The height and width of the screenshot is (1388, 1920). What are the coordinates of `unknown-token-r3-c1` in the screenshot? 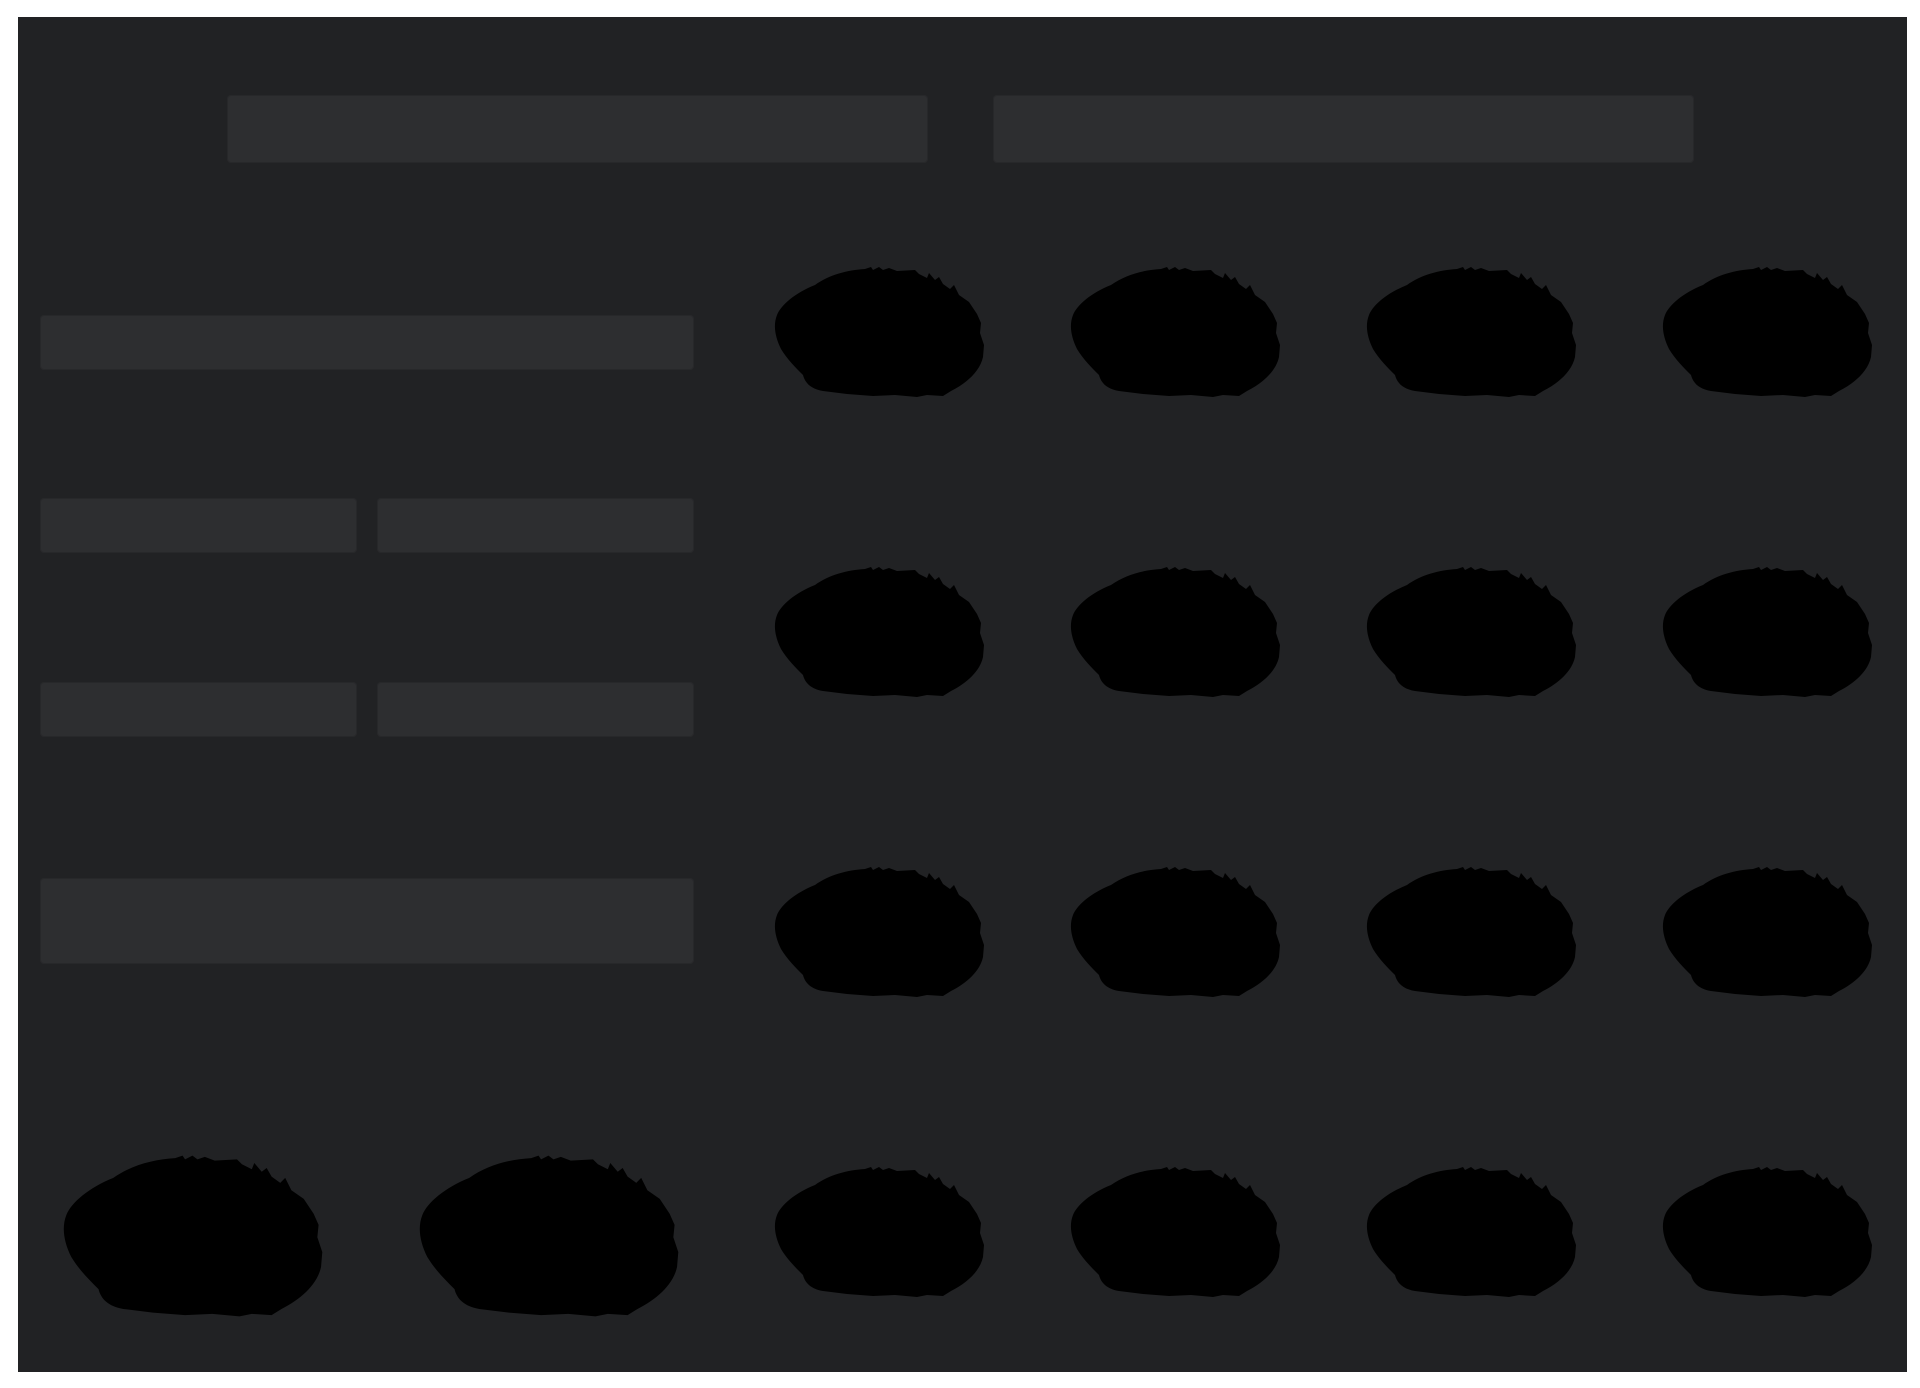 It's located at (877, 932).